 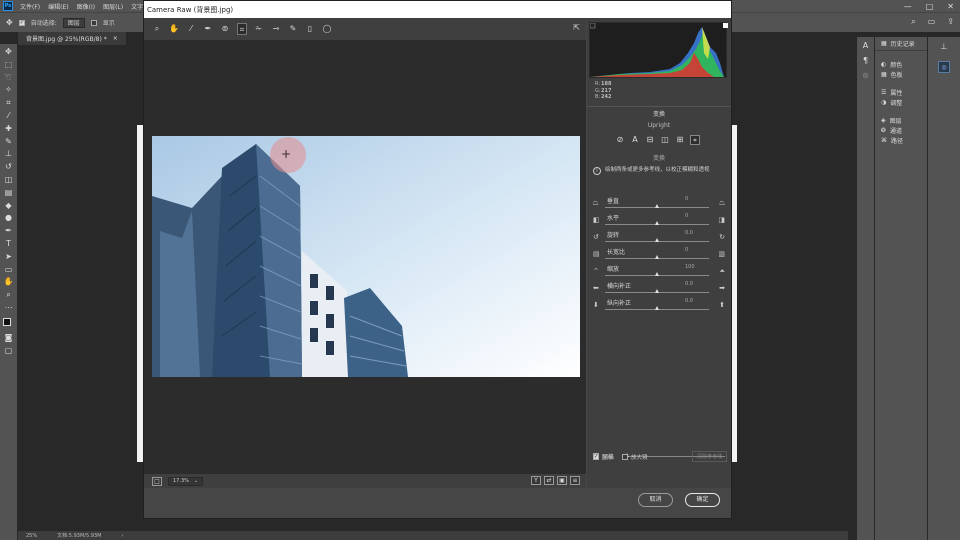 What do you see at coordinates (93, 22) in the screenshot?
I see `show-transform-checkbox` at bounding box center [93, 22].